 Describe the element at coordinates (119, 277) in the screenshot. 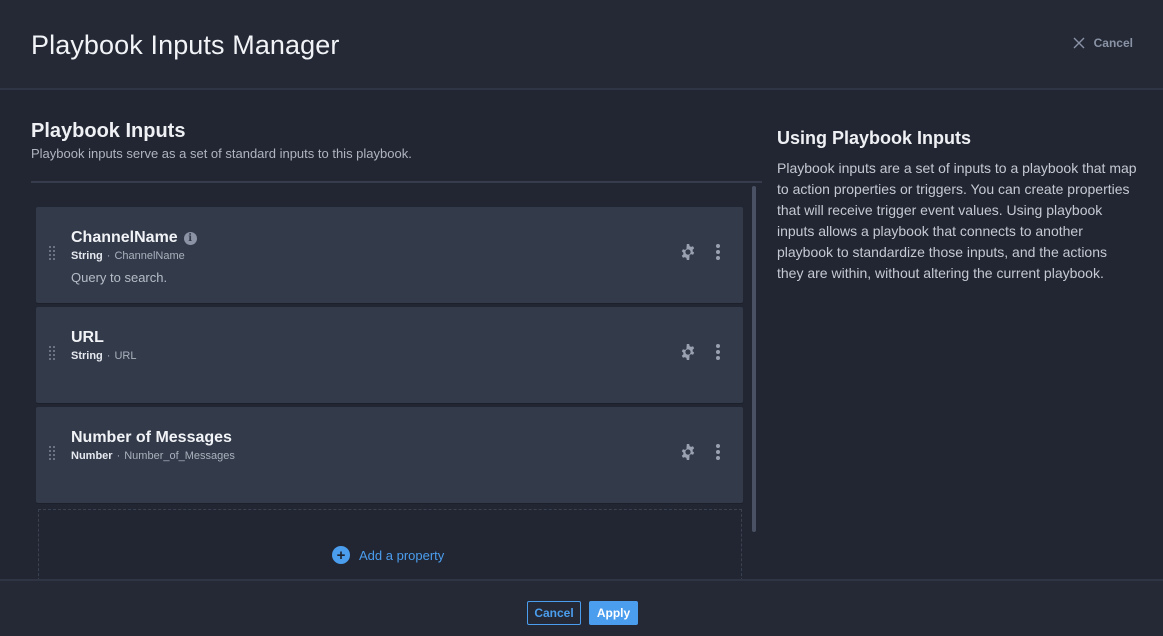

I see `input-description: Query to search.` at that location.